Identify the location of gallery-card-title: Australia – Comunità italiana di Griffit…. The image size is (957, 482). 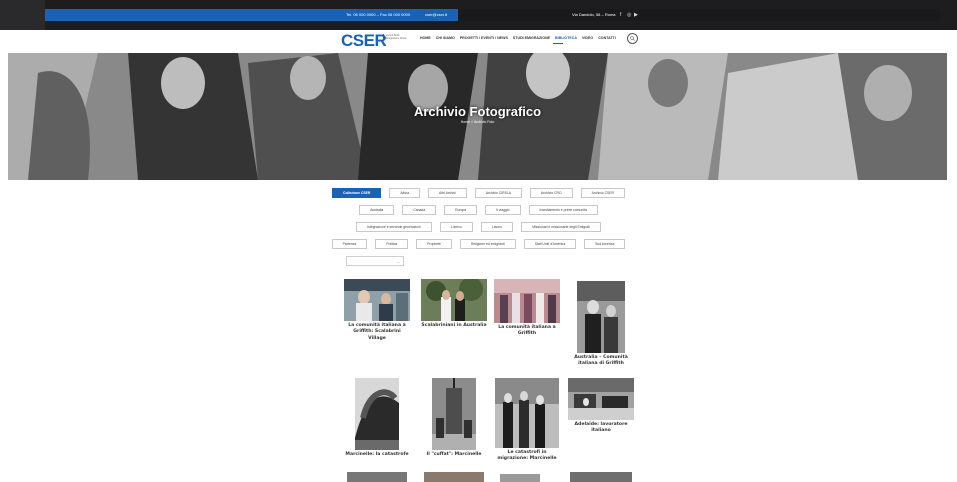
(601, 361).